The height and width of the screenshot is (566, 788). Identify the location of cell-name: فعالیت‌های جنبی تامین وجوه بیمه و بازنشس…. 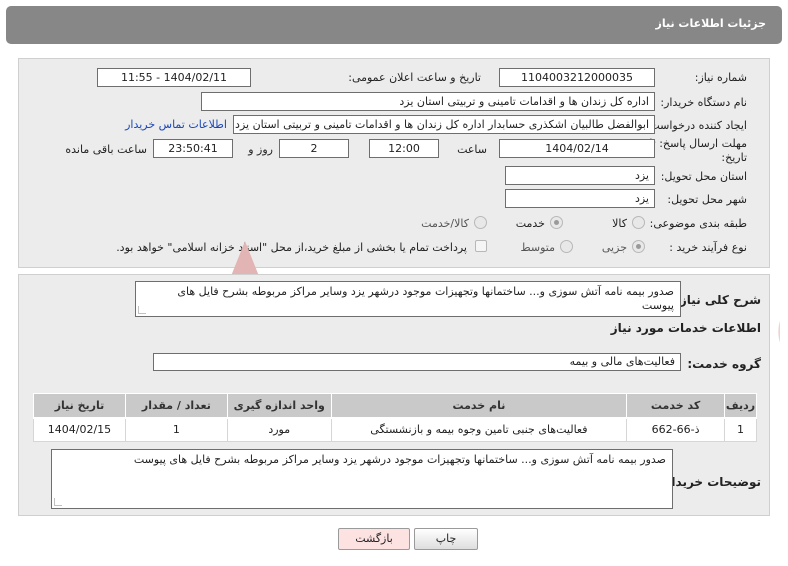
(479, 429).